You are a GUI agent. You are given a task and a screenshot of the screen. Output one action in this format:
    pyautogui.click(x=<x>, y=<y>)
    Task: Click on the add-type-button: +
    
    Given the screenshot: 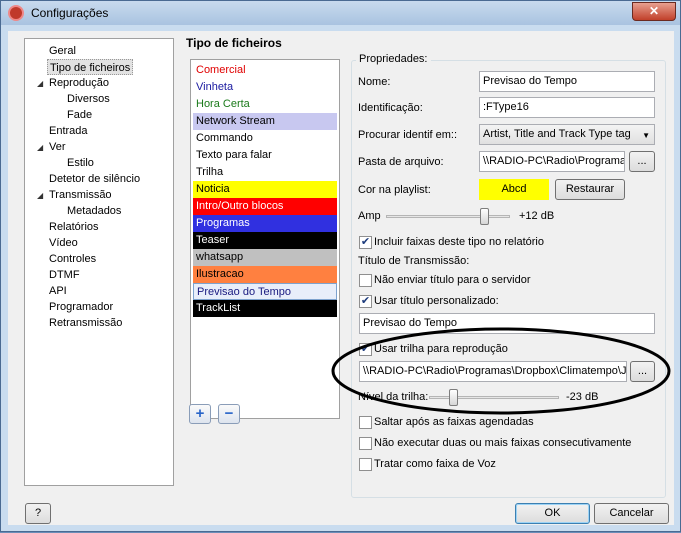 What is the action you would take?
    pyautogui.click(x=200, y=414)
    